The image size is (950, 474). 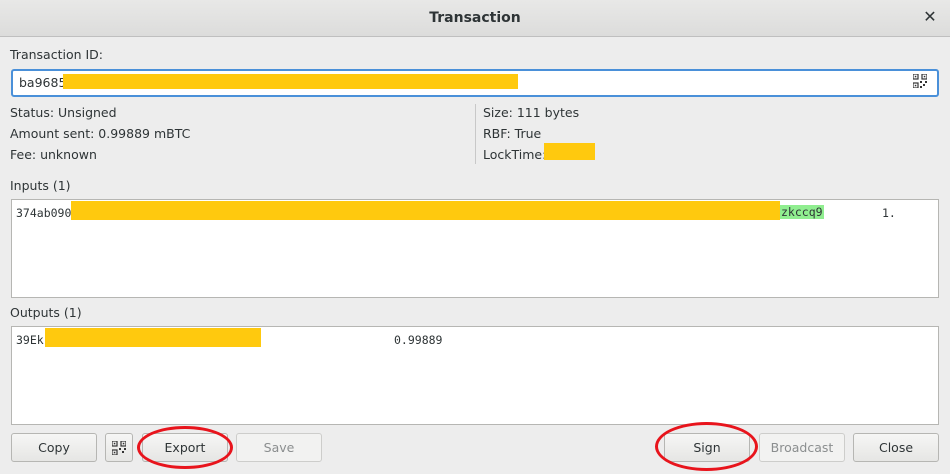 What do you see at coordinates (279, 447) in the screenshot?
I see `save-button: Save` at bounding box center [279, 447].